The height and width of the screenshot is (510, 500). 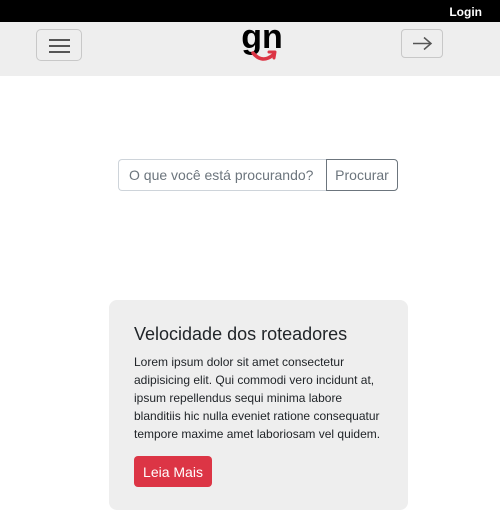 I want to click on arrow-right-button, so click(x=422, y=43).